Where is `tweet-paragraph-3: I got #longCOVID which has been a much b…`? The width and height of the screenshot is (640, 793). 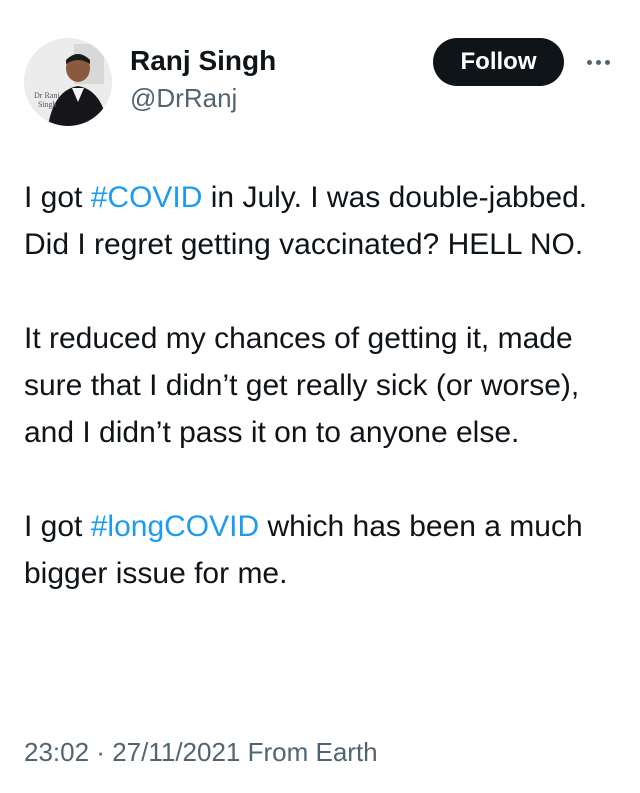 tweet-paragraph-3: I got #longCOVID which has been a much b… is located at coordinates (324, 550).